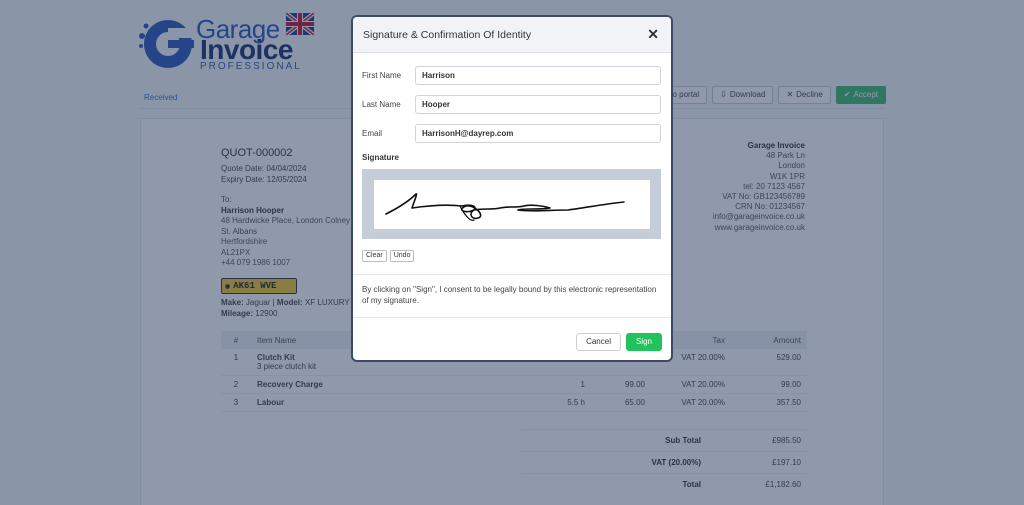 The height and width of the screenshot is (505, 1024). Describe the element at coordinates (538, 133) in the screenshot. I see `email-input: HarrisonH@dayrep.com` at that location.